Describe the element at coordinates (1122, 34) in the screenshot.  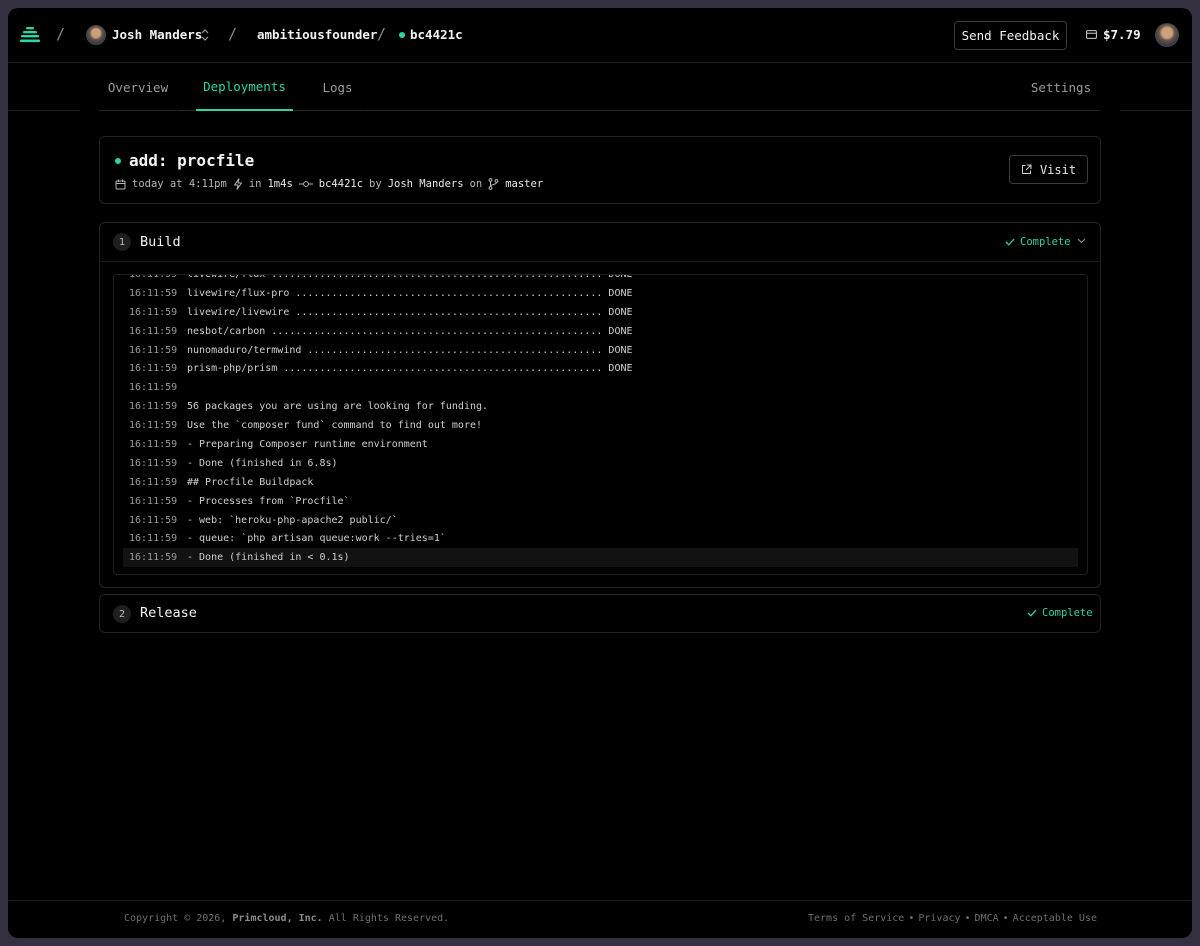
I see `credit-amount: $7.79` at that location.